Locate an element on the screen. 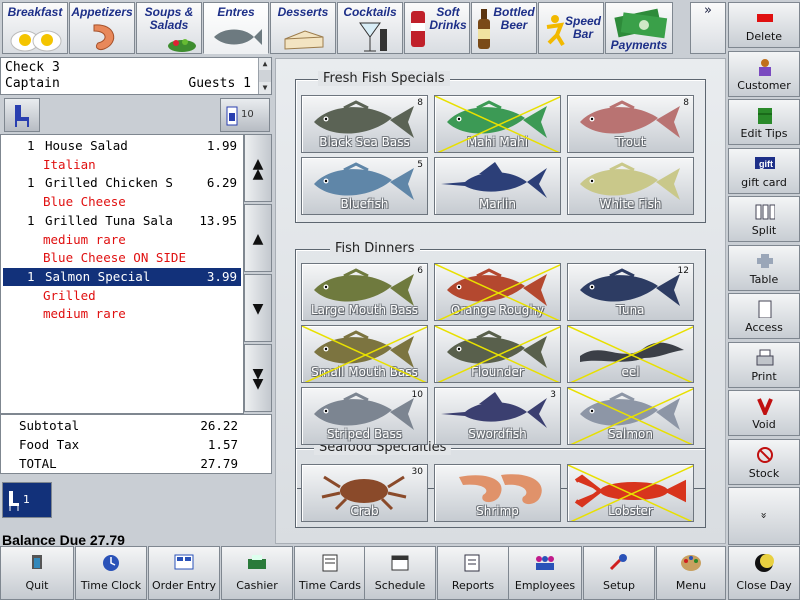 The image size is (800, 600). menu-item-lobster: Lobster is located at coordinates (630, 493).